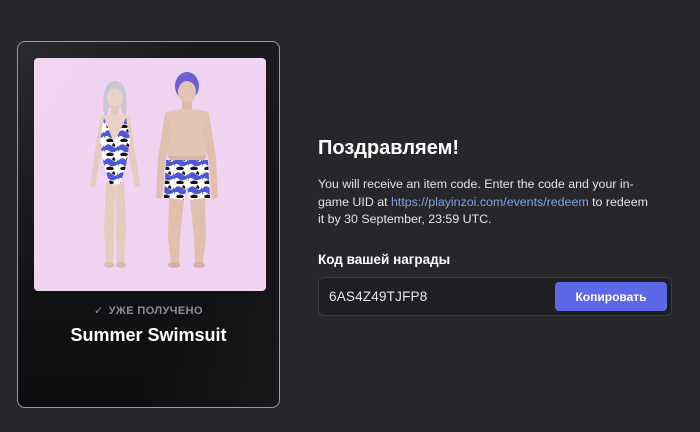 The width and height of the screenshot is (700, 432). Describe the element at coordinates (490, 202) in the screenshot. I see `redeem-link: https://playinzoi.com/events/redeem` at that location.